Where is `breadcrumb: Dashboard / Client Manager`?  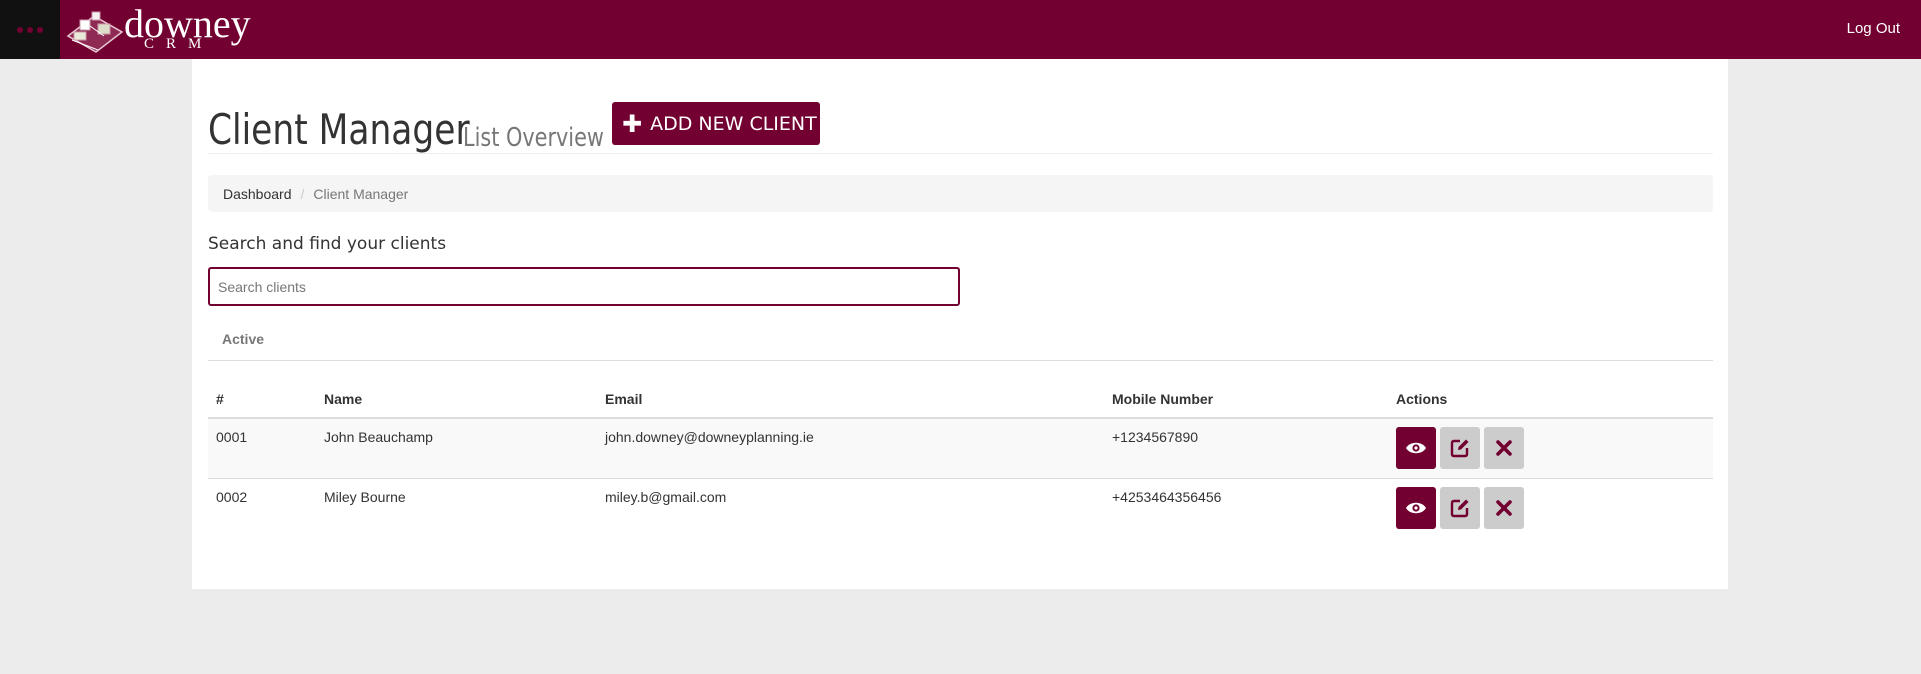 breadcrumb: Dashboard / Client Manager is located at coordinates (960, 193).